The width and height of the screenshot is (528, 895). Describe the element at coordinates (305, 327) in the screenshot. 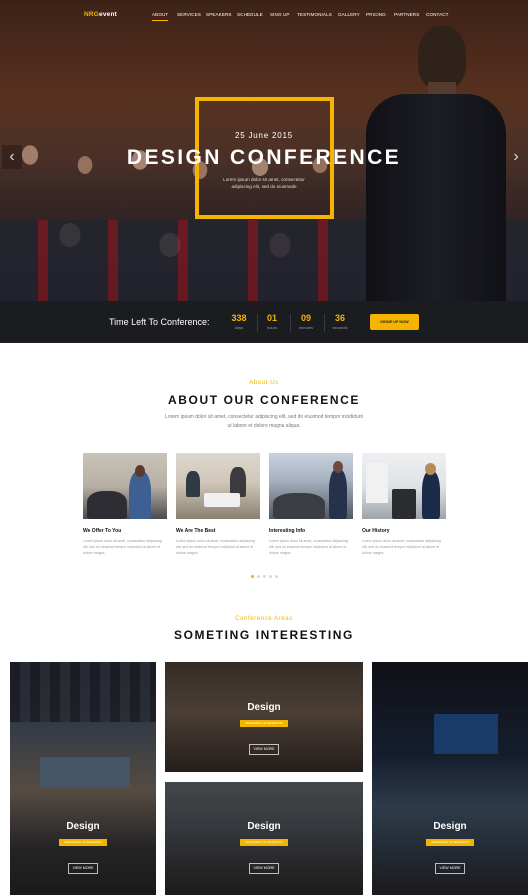

I see `countdown-minutes-label: minutes` at that location.